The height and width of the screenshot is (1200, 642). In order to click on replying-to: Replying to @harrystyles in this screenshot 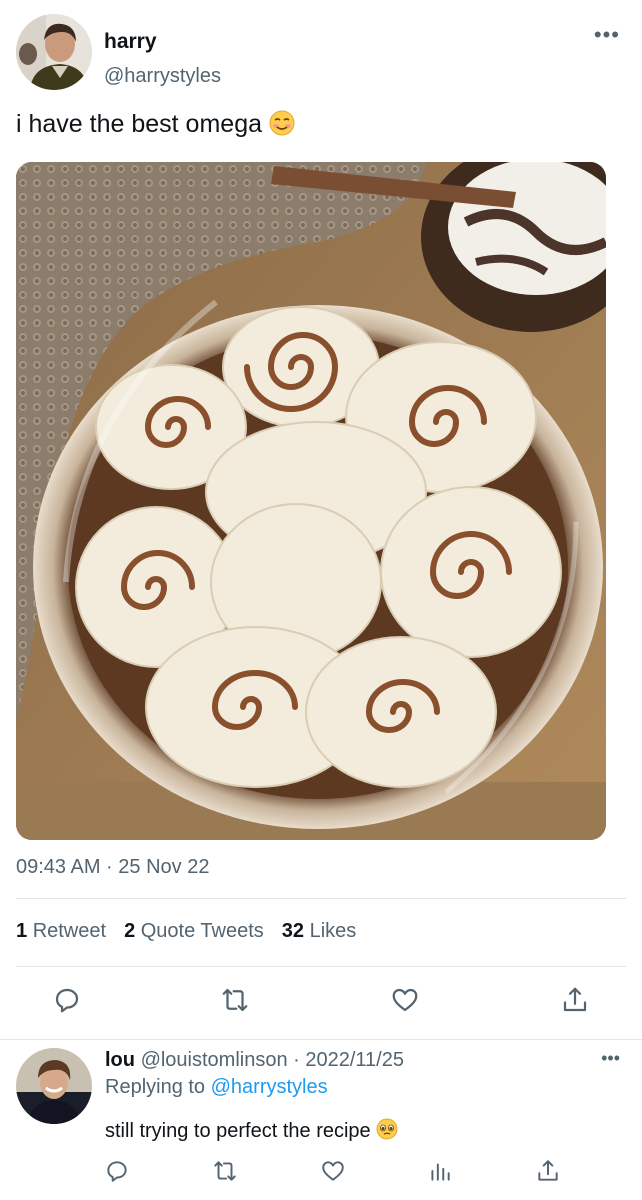, I will do `click(216, 1087)`.